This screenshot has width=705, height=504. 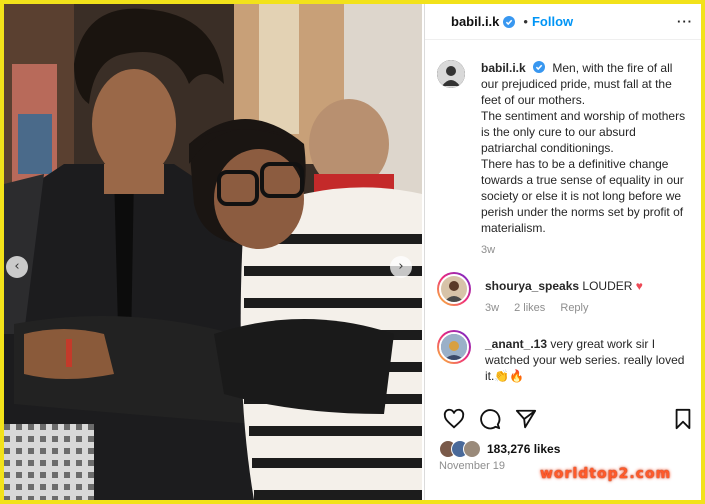 What do you see at coordinates (490, 419) in the screenshot?
I see `comment-bubble-icon` at bounding box center [490, 419].